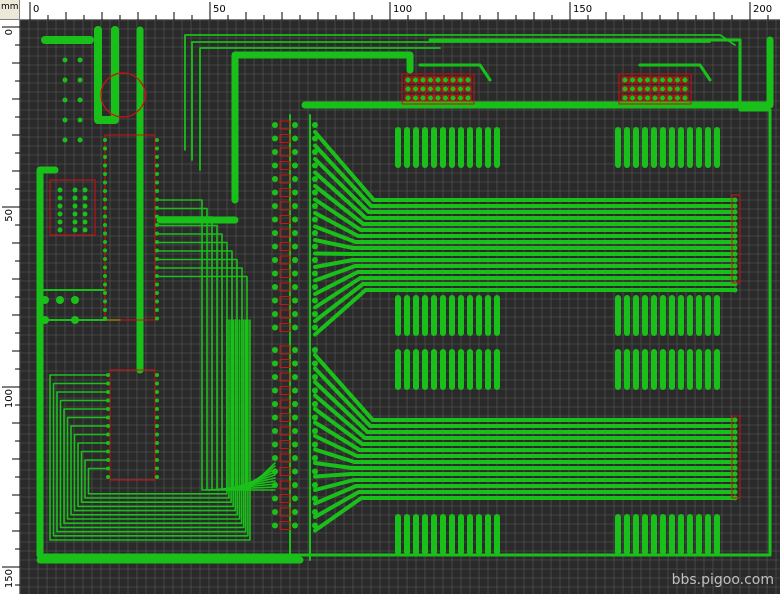 This screenshot has width=780, height=598. I want to click on ruler-label: 0, so click(9, 32).